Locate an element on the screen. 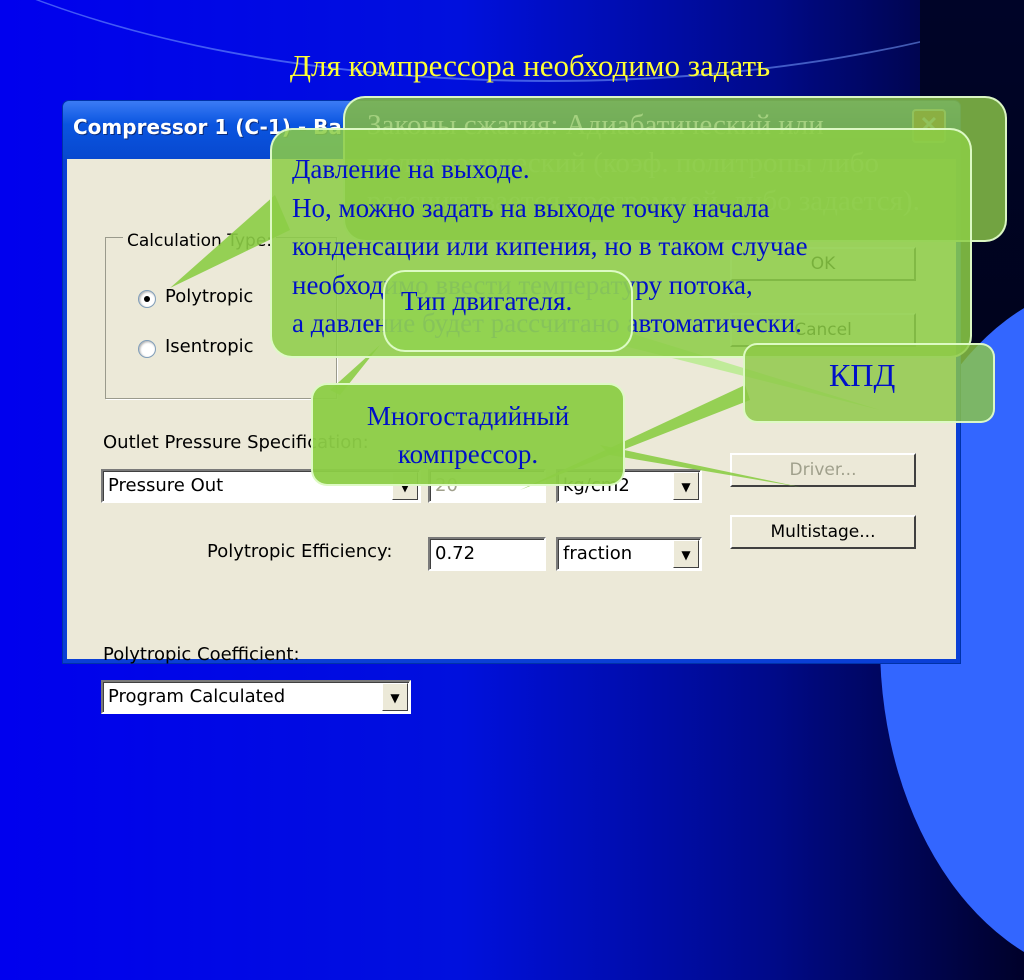  coefficient-select: Program Calculated ▼ is located at coordinates (256, 697).